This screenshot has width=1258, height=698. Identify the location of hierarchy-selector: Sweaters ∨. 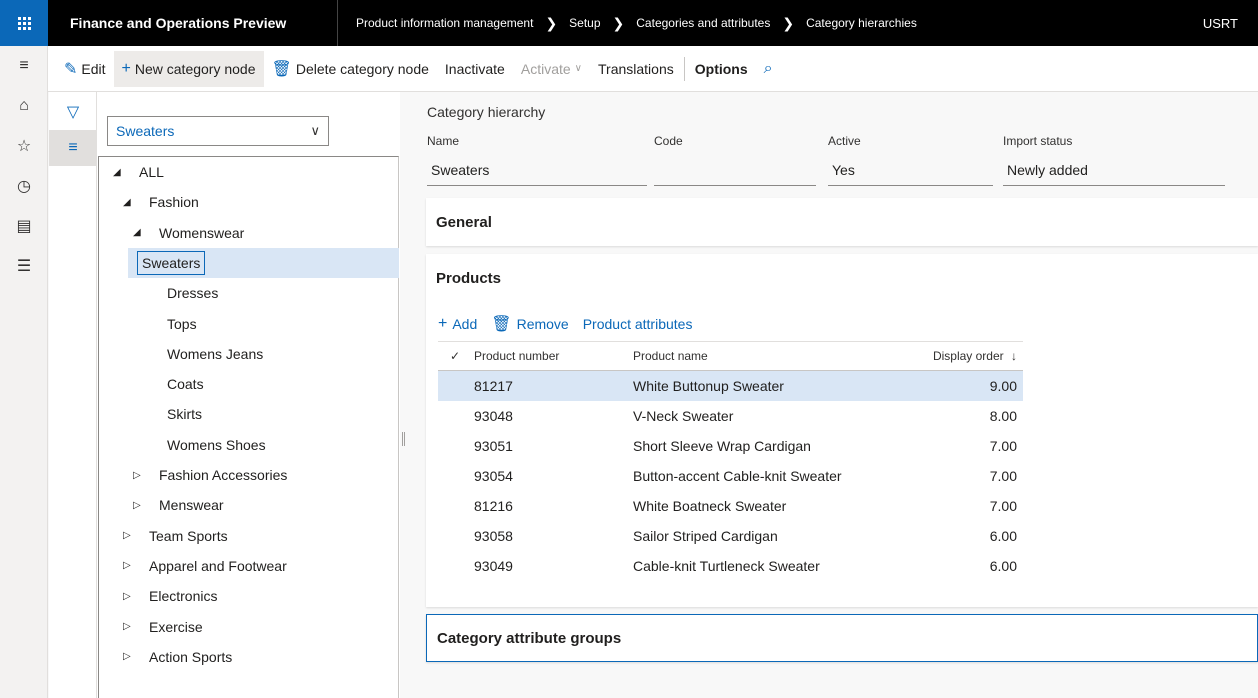
(218, 131).